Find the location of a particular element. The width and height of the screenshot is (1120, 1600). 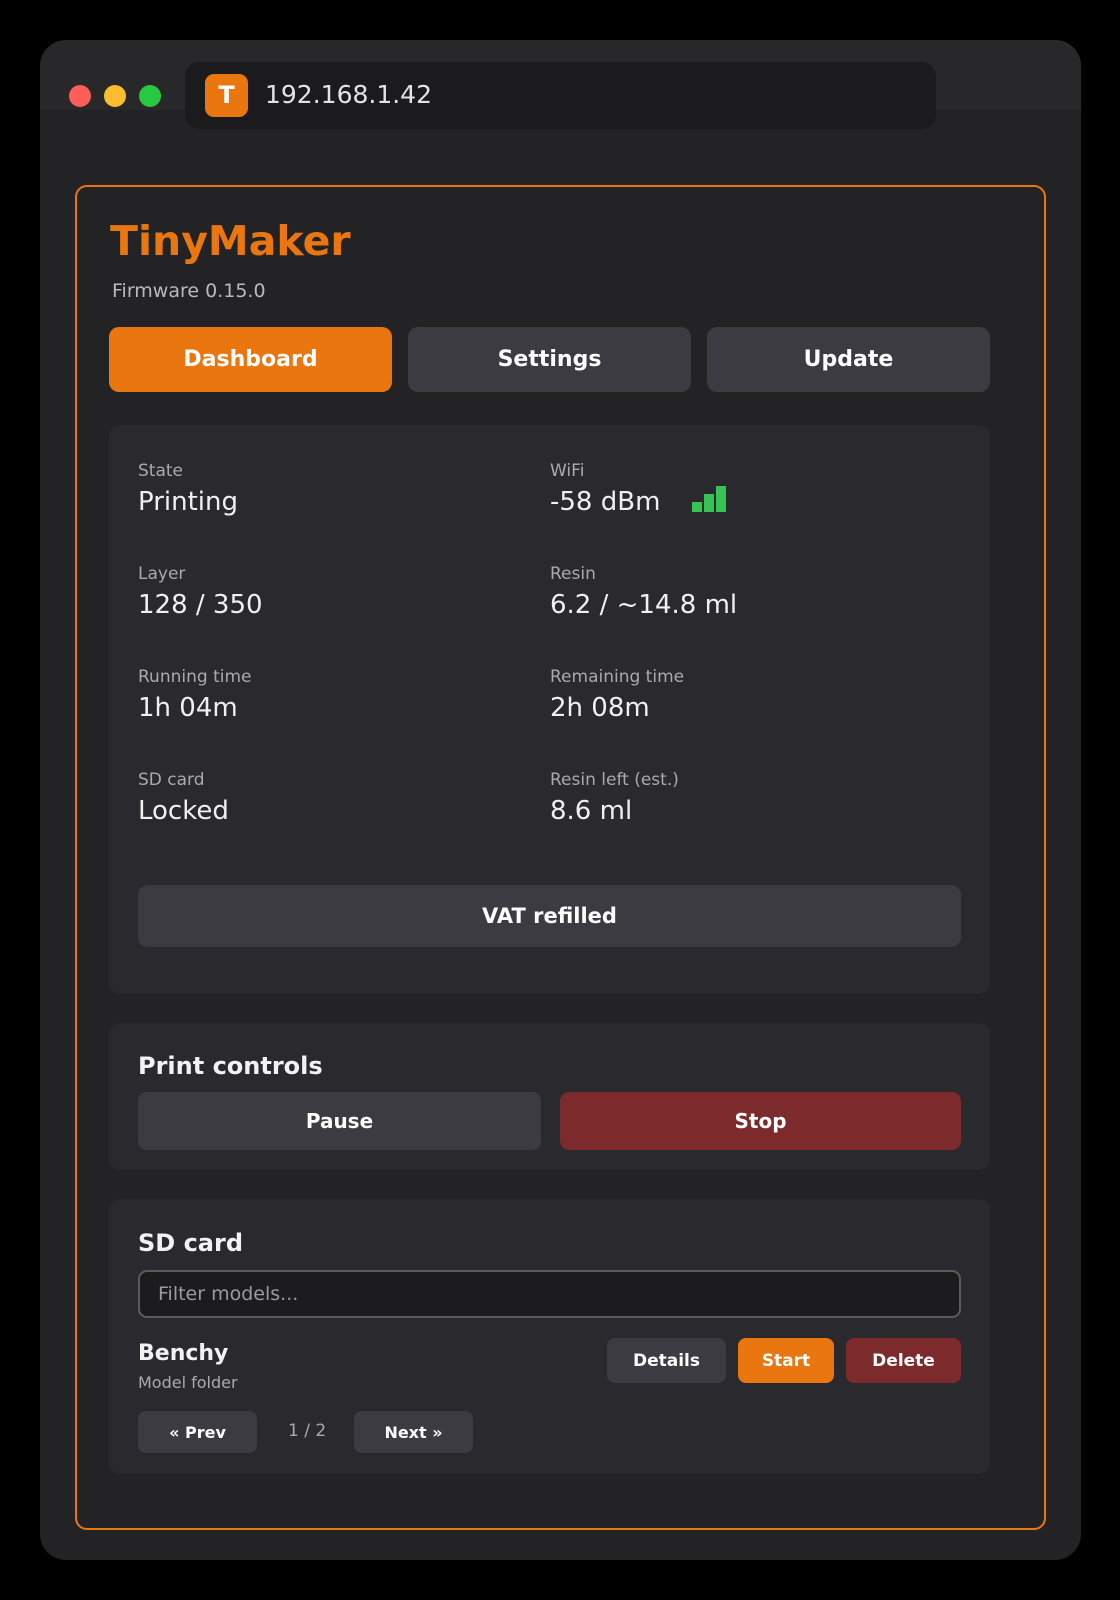

stop-button: Stop is located at coordinates (760, 1121).